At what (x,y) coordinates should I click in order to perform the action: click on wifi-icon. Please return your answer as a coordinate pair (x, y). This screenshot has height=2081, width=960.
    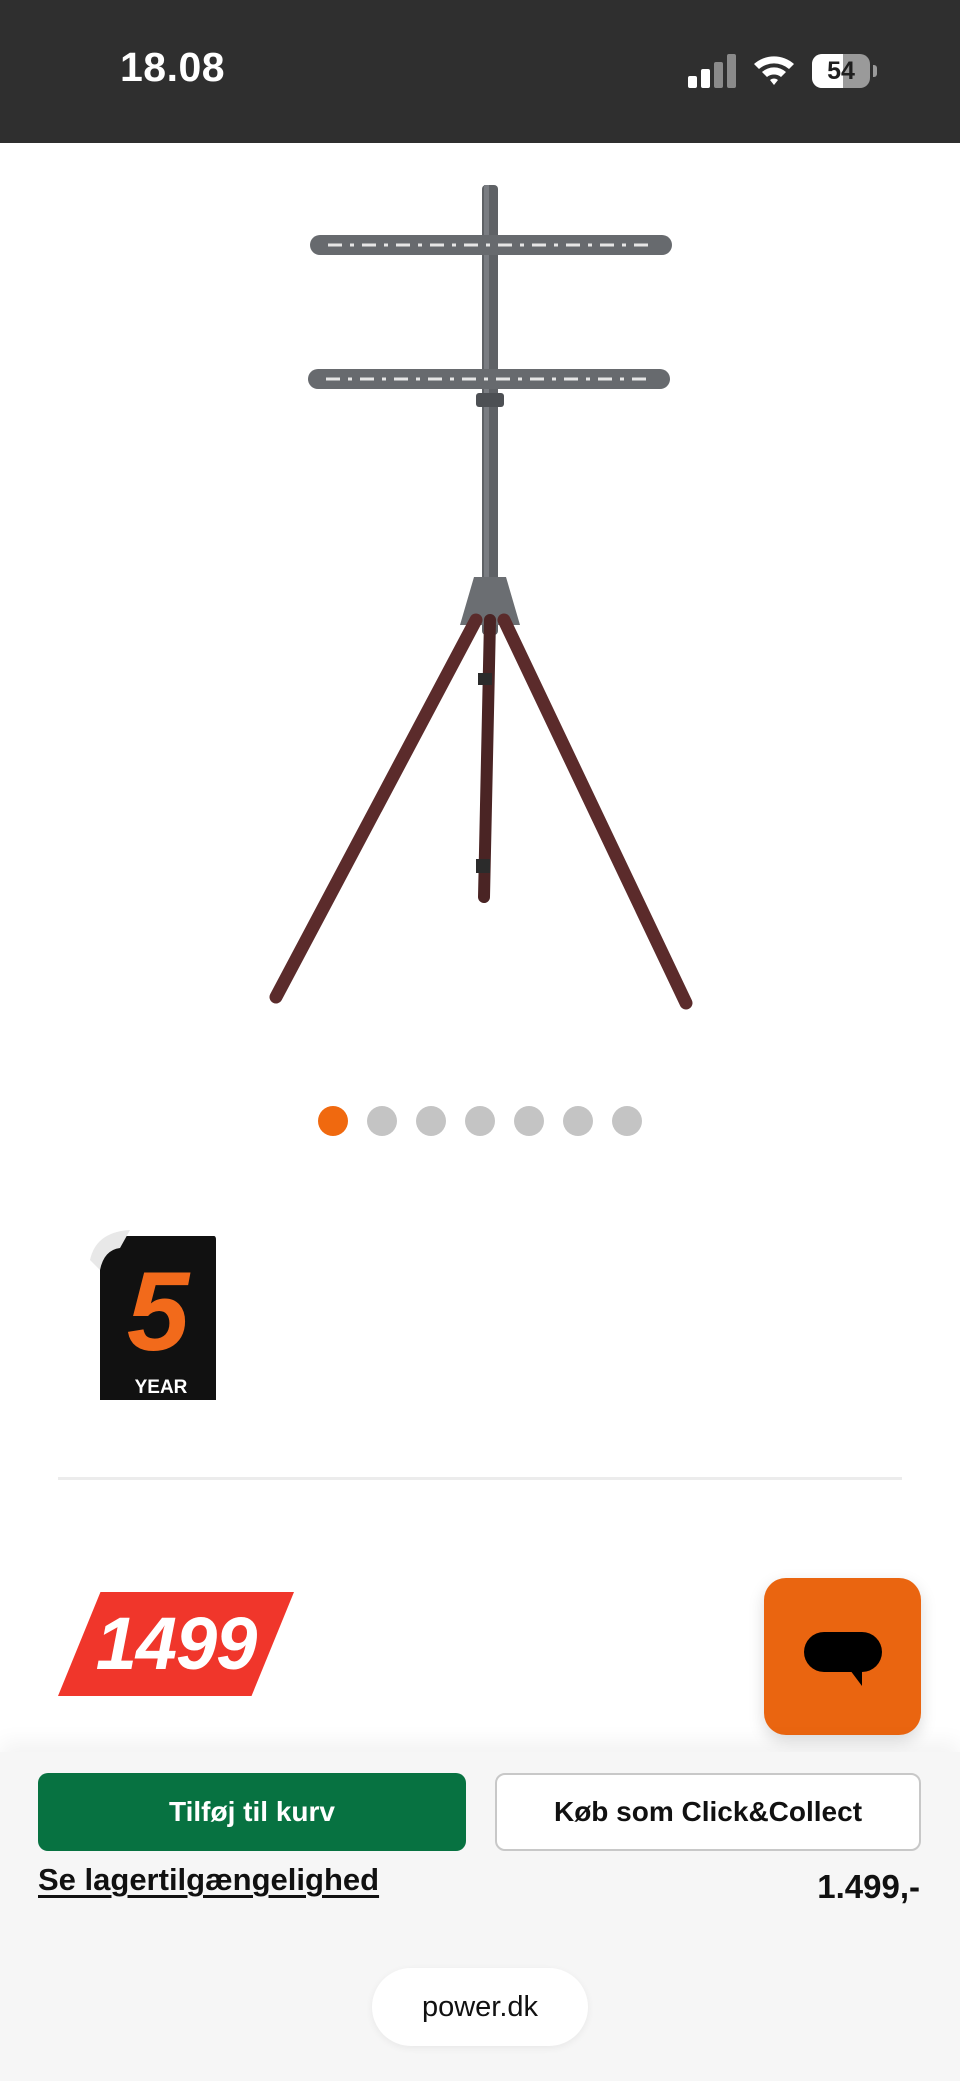
    Looking at the image, I should click on (774, 70).